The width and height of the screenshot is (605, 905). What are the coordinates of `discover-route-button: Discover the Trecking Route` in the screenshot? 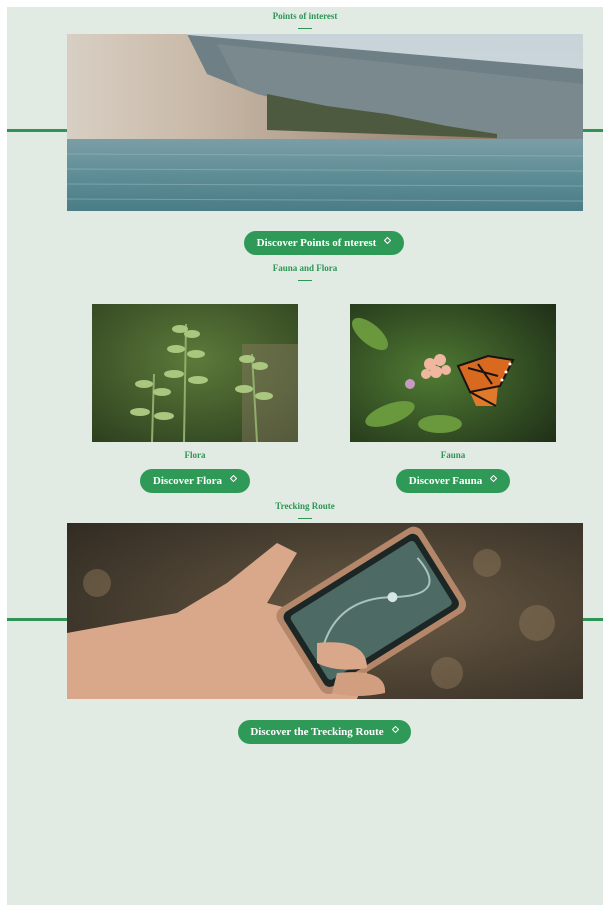 It's located at (324, 732).